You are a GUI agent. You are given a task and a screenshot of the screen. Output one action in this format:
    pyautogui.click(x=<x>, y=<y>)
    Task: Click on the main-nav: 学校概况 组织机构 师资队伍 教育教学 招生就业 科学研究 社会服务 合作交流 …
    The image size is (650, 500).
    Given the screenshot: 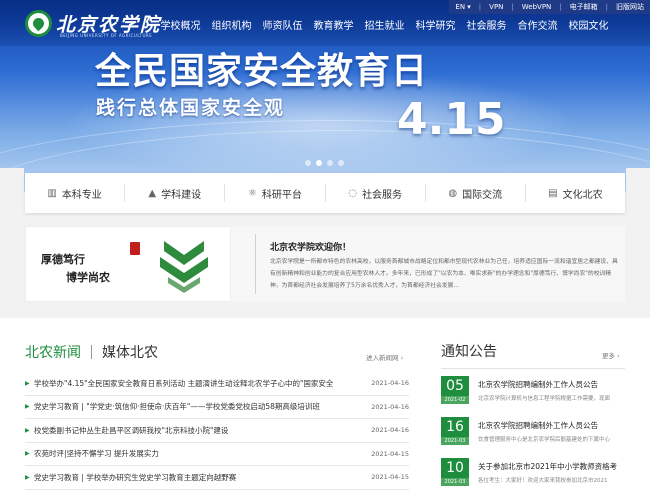 What is the action you would take?
    pyautogui.click(x=384, y=24)
    